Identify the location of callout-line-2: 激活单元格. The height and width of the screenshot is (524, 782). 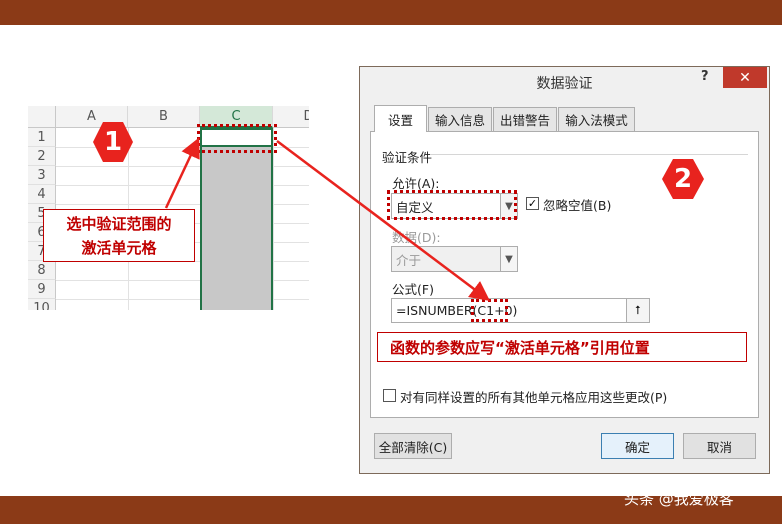
(119, 248).